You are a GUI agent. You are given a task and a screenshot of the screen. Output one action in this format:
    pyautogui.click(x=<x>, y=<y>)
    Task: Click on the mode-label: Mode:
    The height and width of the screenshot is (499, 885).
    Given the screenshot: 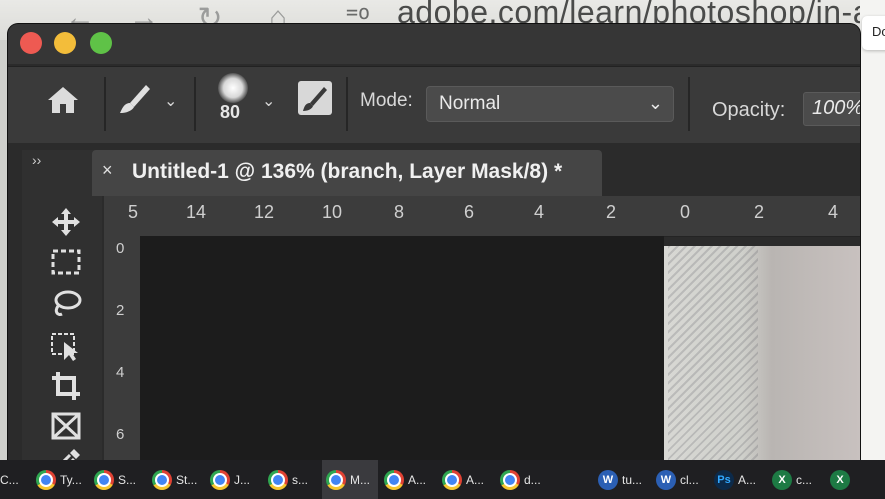 What is the action you would take?
    pyautogui.click(x=386, y=100)
    